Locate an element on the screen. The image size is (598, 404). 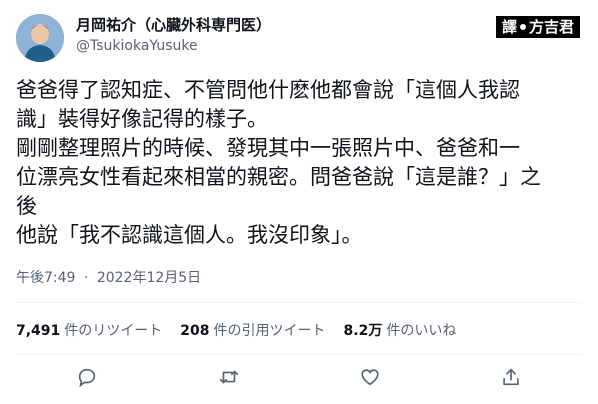
like-button is located at coordinates (371, 378).